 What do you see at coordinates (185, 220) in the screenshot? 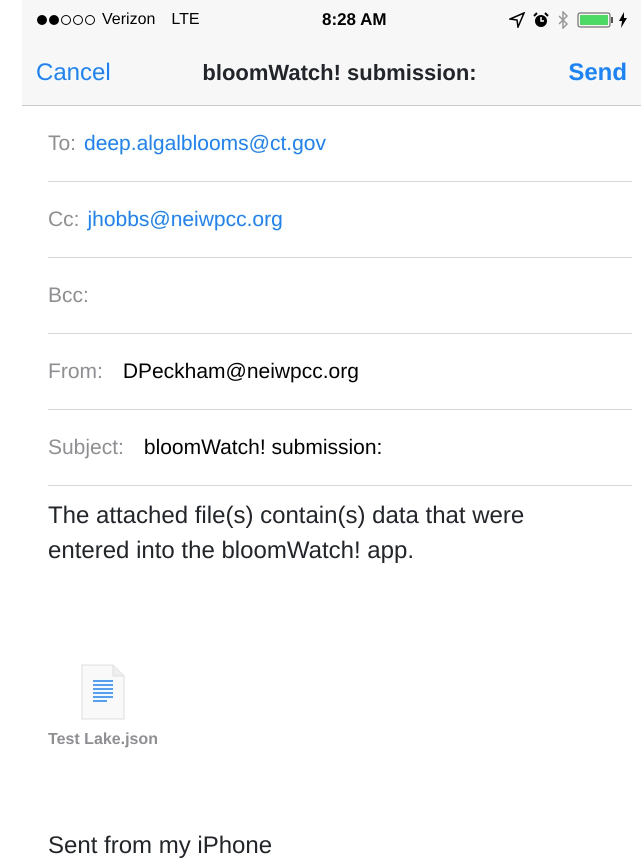
I see `address-token: jhobbs@neiwpcc.org` at bounding box center [185, 220].